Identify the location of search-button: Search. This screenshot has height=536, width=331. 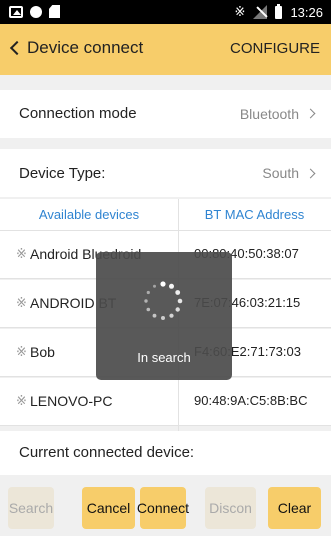
(31, 508).